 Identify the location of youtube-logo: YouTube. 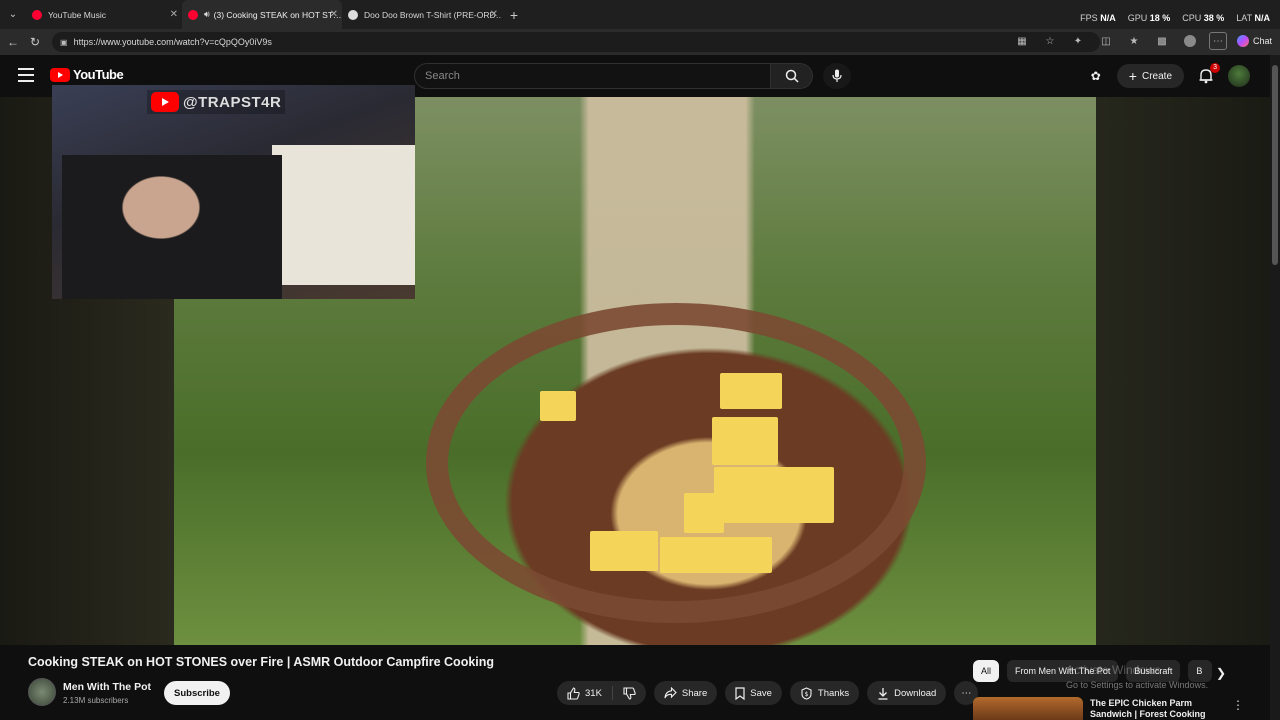
(87, 74).